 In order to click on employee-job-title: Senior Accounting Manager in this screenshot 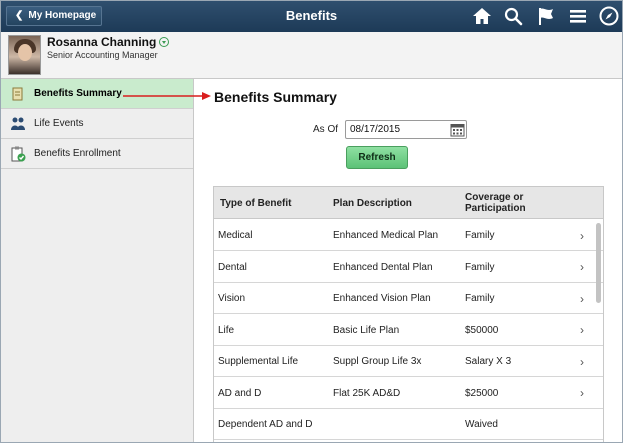, I will do `click(102, 55)`.